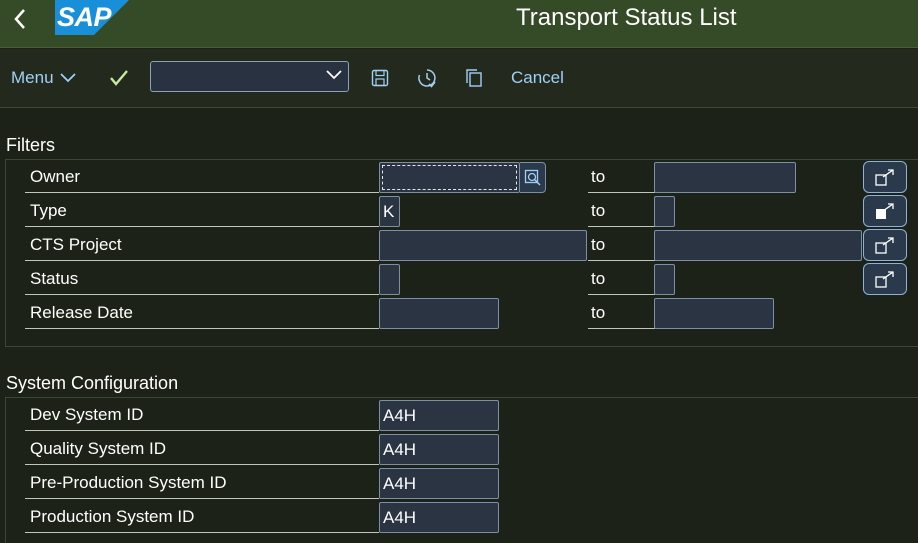  I want to click on status-multiple-selection-button, so click(885, 279).